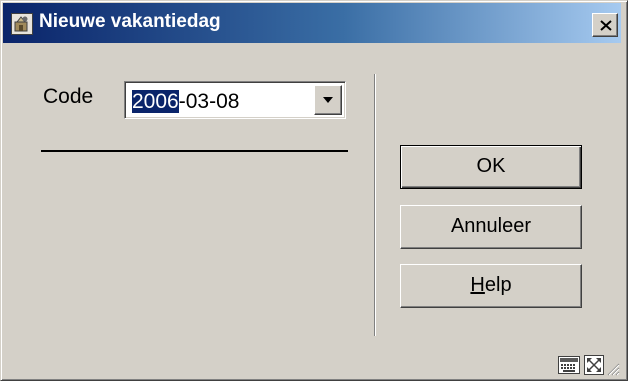  Describe the element at coordinates (194, 151) in the screenshot. I see `separator-line` at that location.